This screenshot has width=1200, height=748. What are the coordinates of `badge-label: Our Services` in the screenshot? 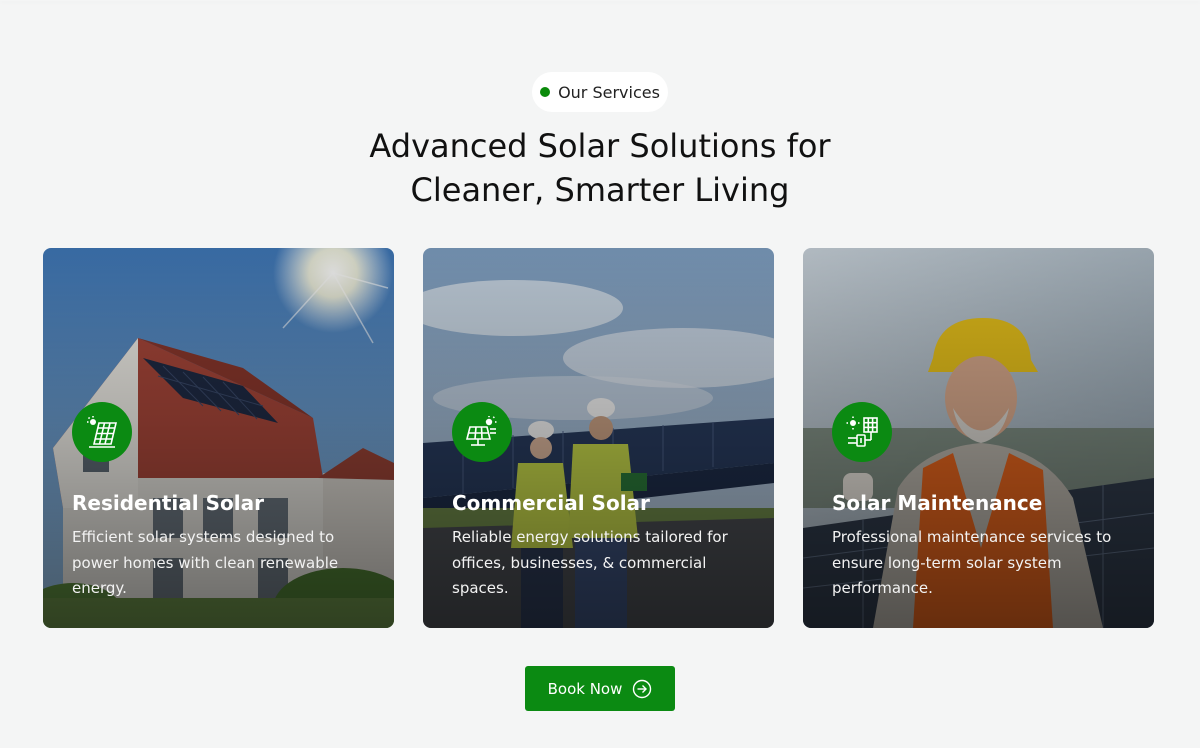 It's located at (609, 92).